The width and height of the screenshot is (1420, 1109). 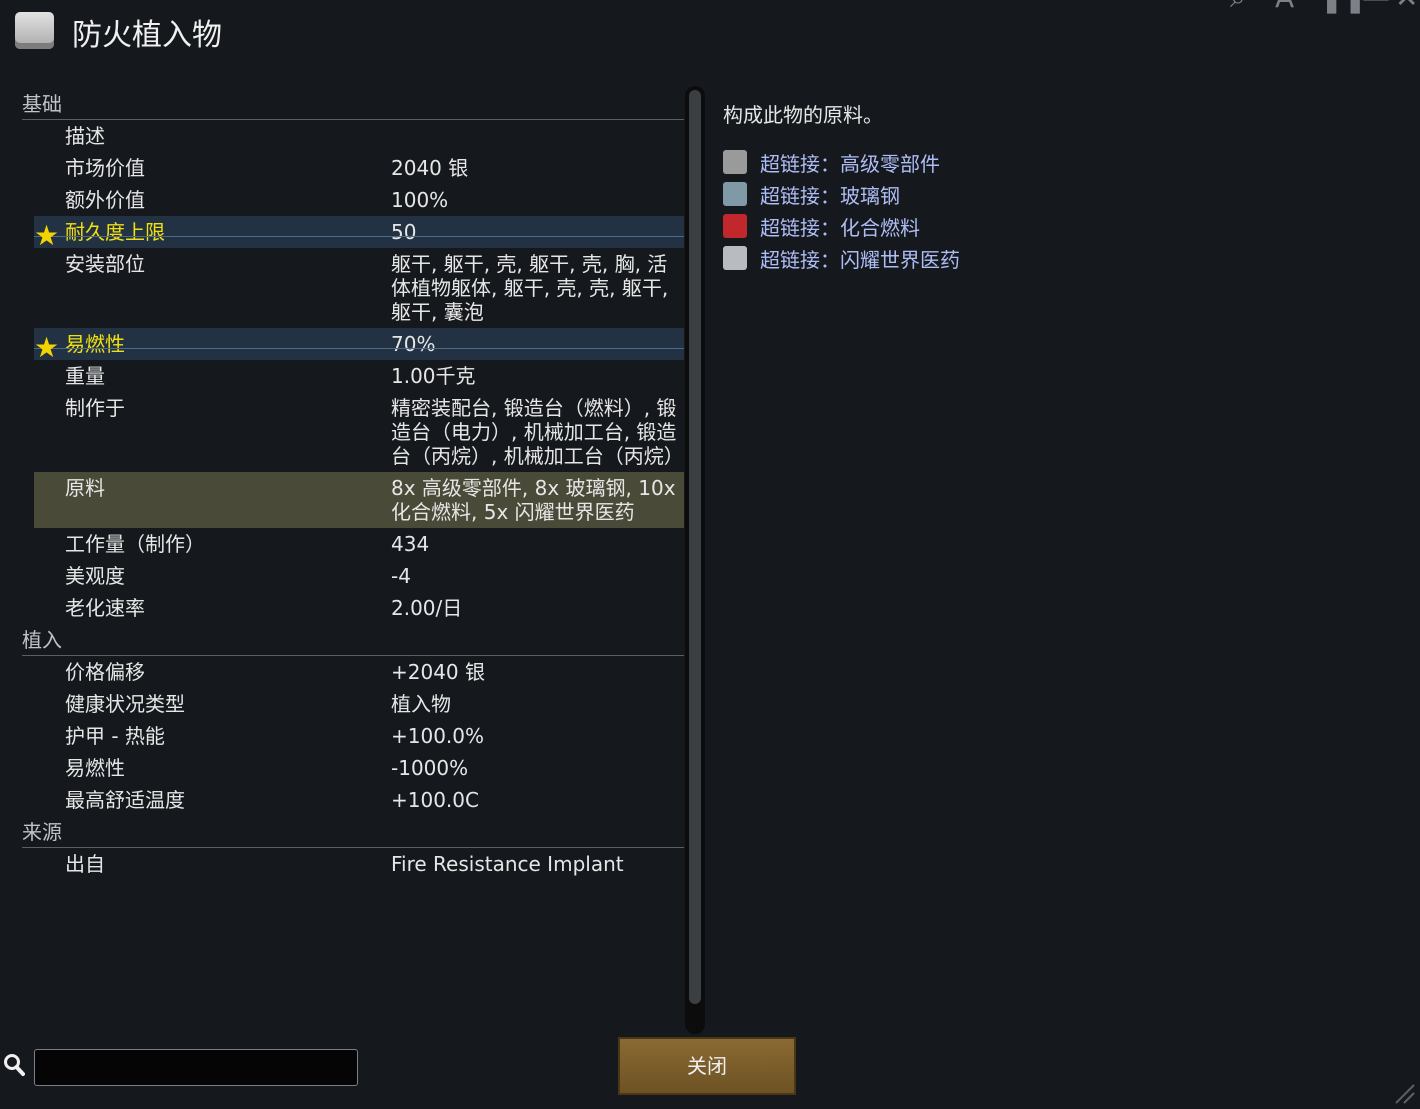 I want to click on stat-row: 工作量（制作） 434, so click(x=353, y=544).